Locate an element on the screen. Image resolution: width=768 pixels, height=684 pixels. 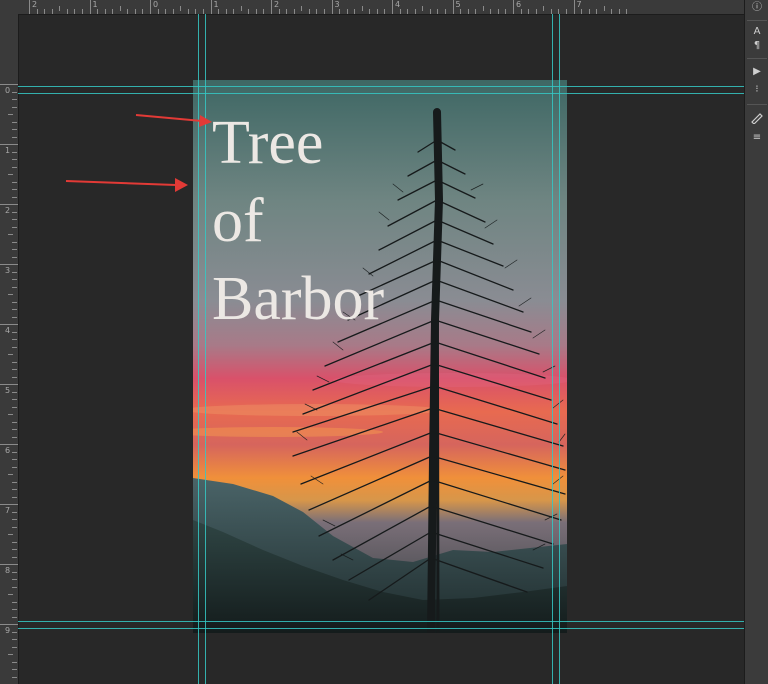
ruler-left: 0 1 2 3 4 5 6 7 8 9 is located at coordinates (9, 349).